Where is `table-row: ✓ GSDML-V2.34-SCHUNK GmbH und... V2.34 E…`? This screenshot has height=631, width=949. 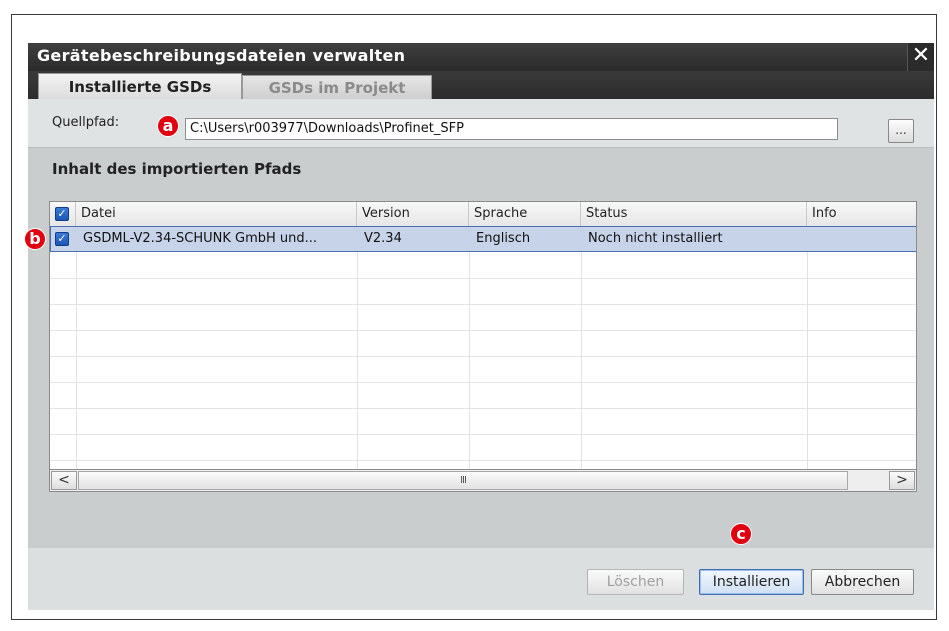
table-row: ✓ GSDML-V2.34-SCHUNK GmbH und... V2.34 E… is located at coordinates (483, 239).